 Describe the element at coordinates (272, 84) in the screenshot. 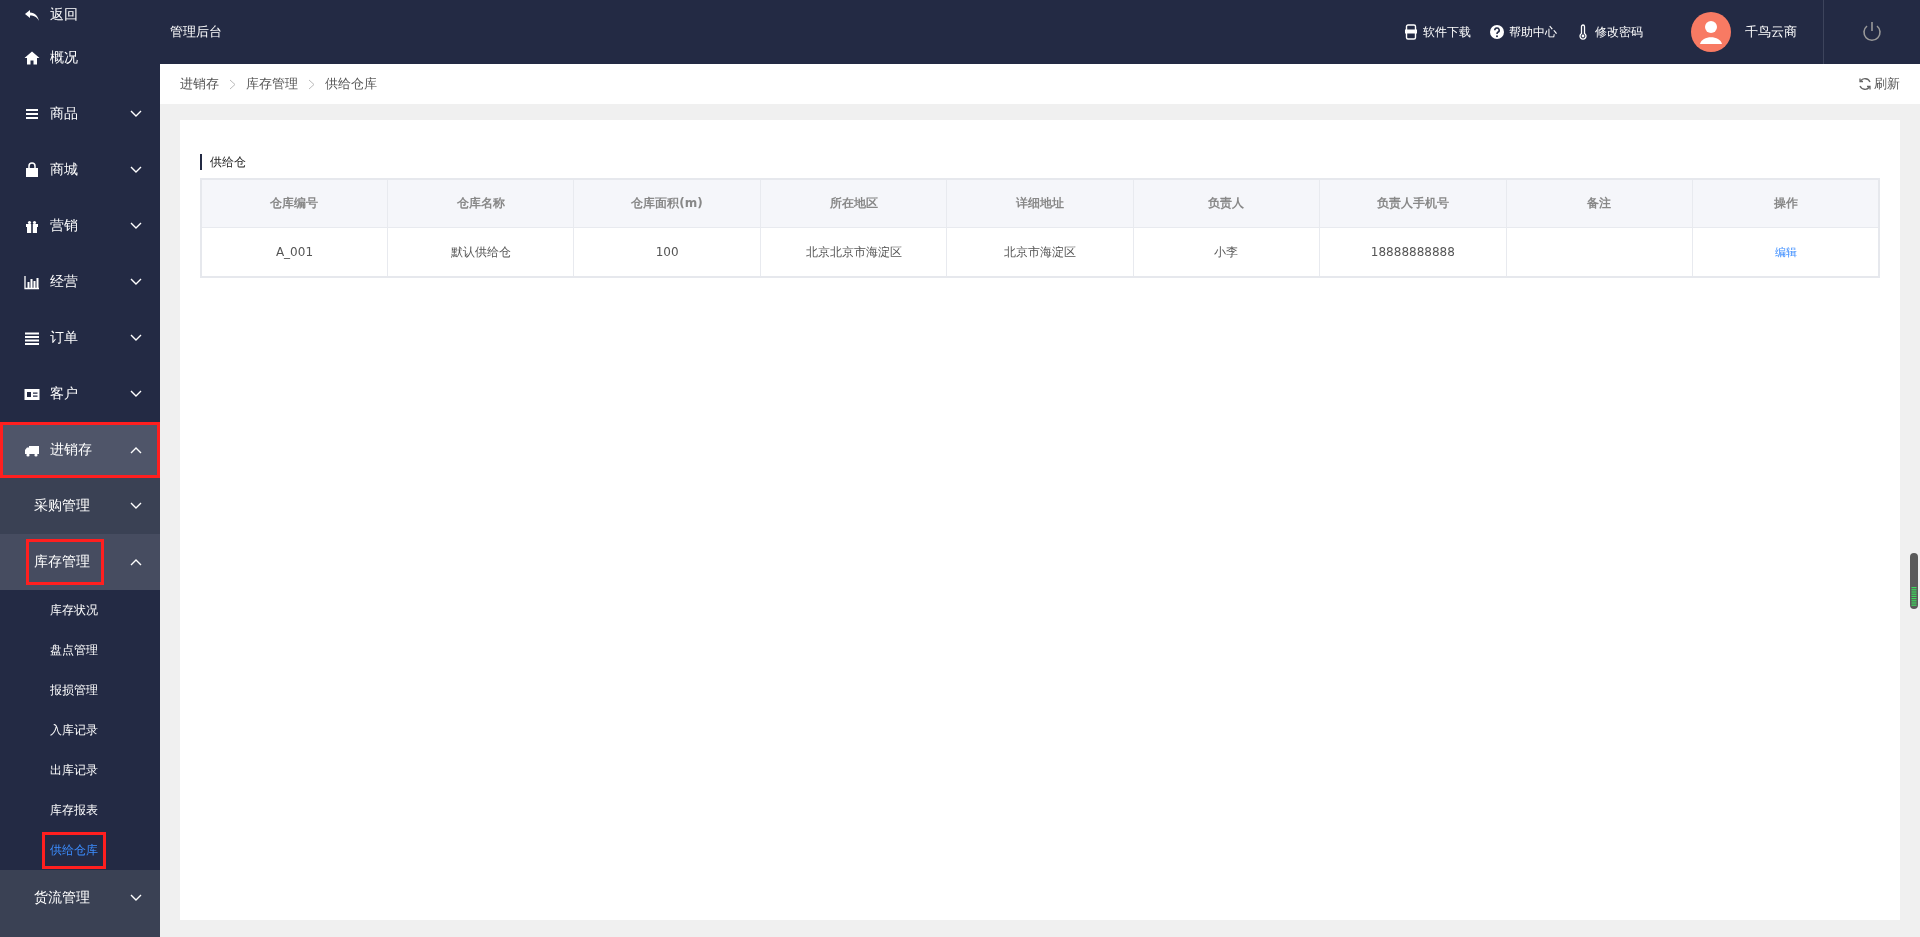

I see `breadcrumb-item: 库存管理` at that location.